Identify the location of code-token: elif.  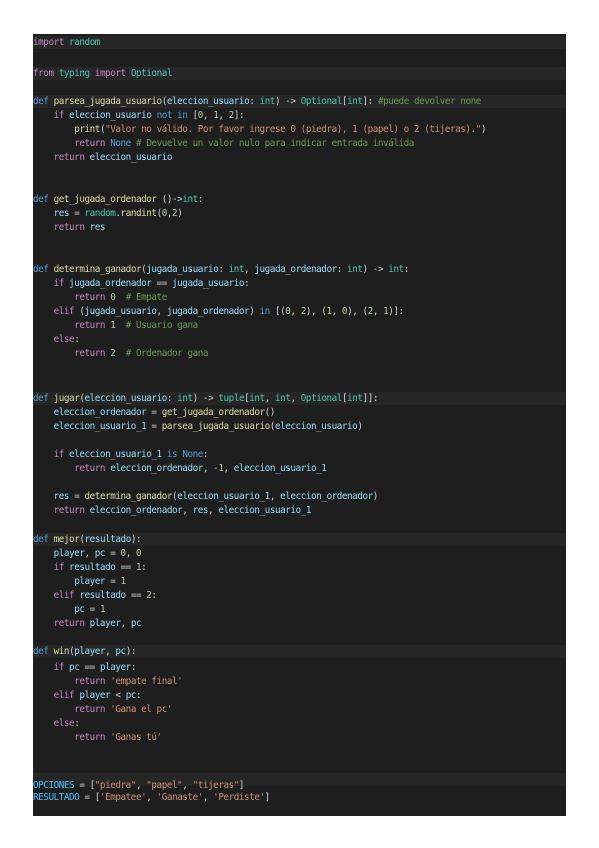
(64, 695).